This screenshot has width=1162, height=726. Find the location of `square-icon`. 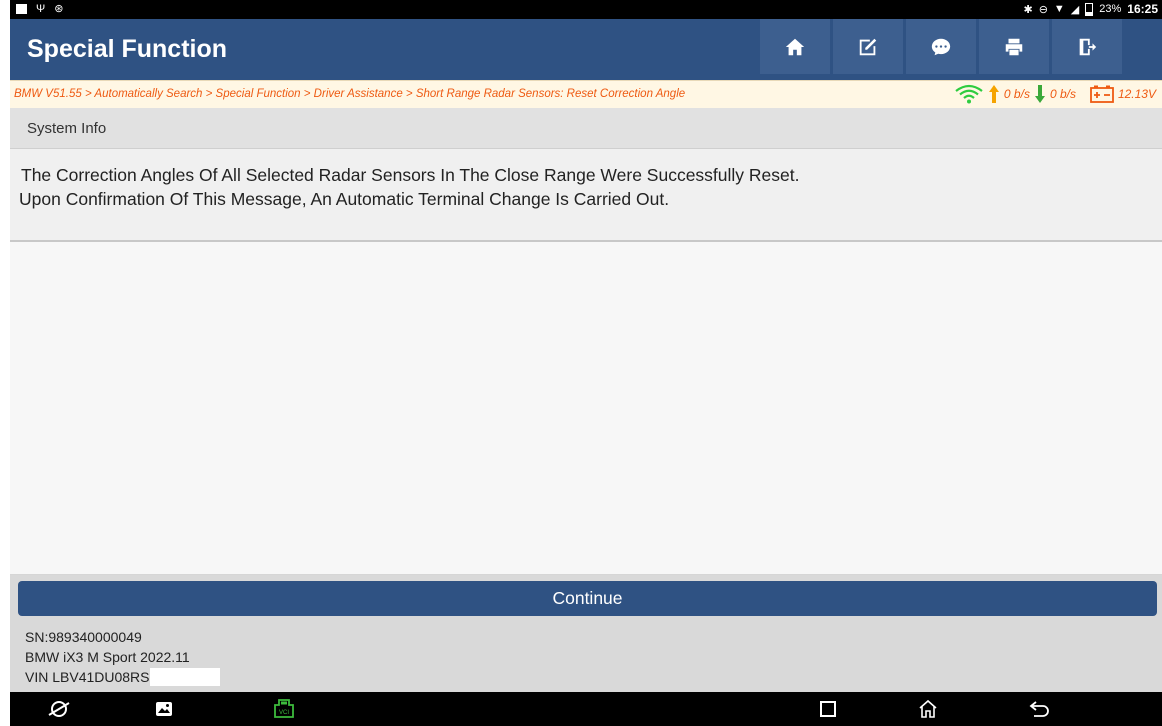

square-icon is located at coordinates (828, 709).